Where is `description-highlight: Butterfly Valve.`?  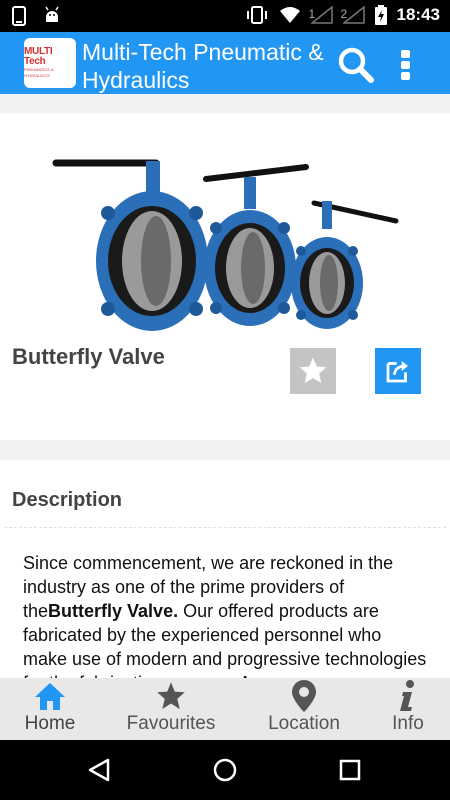 description-highlight: Butterfly Valve. is located at coordinates (113, 611).